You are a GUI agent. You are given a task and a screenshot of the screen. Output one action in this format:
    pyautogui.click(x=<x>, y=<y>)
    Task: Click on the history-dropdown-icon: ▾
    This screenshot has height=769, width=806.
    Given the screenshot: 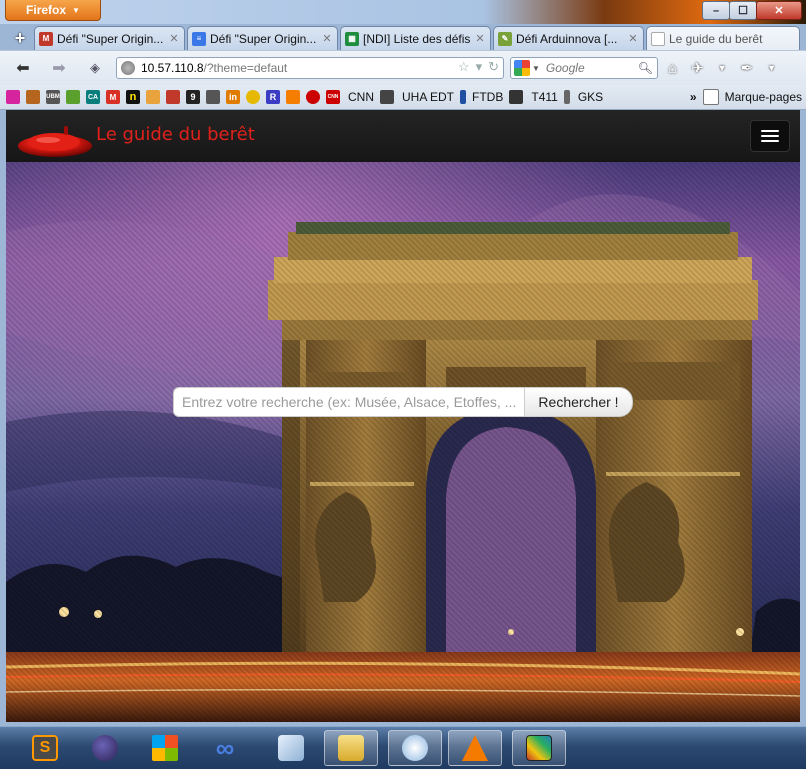 What is the action you would take?
    pyautogui.click(x=479, y=67)
    